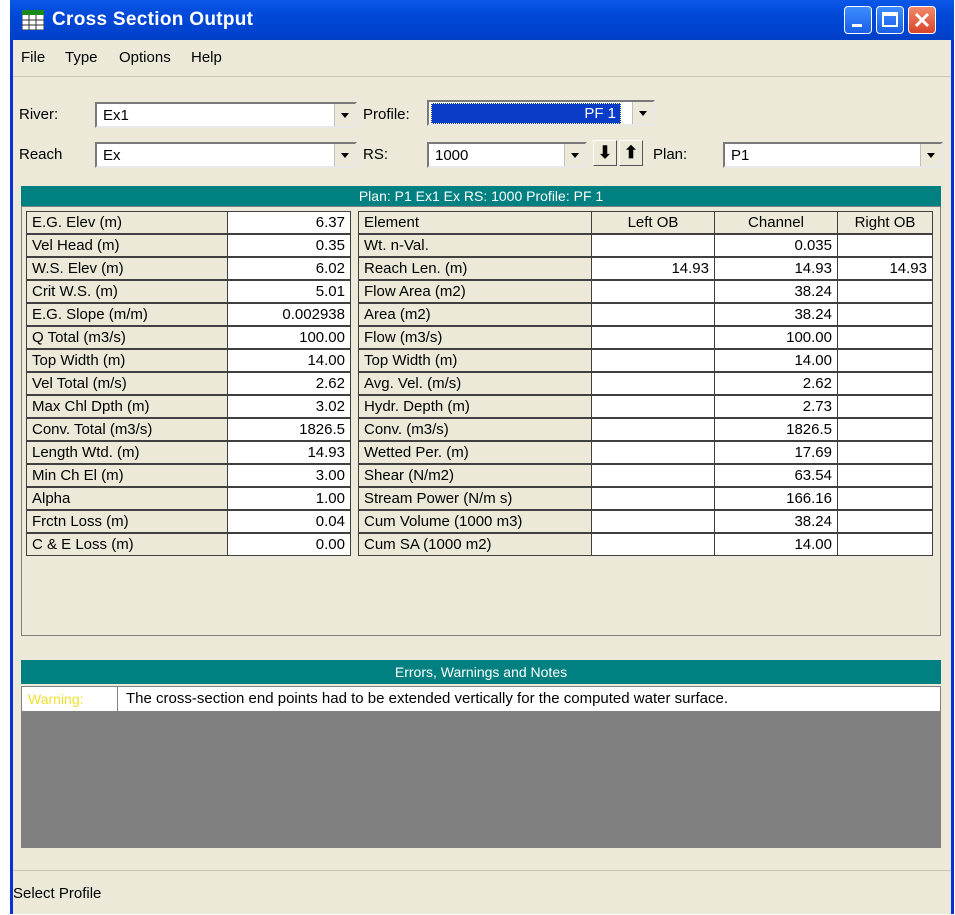 This screenshot has height=915, width=955. What do you see at coordinates (475, 337) in the screenshot?
I see `element-name: Flow (m3/s)` at bounding box center [475, 337].